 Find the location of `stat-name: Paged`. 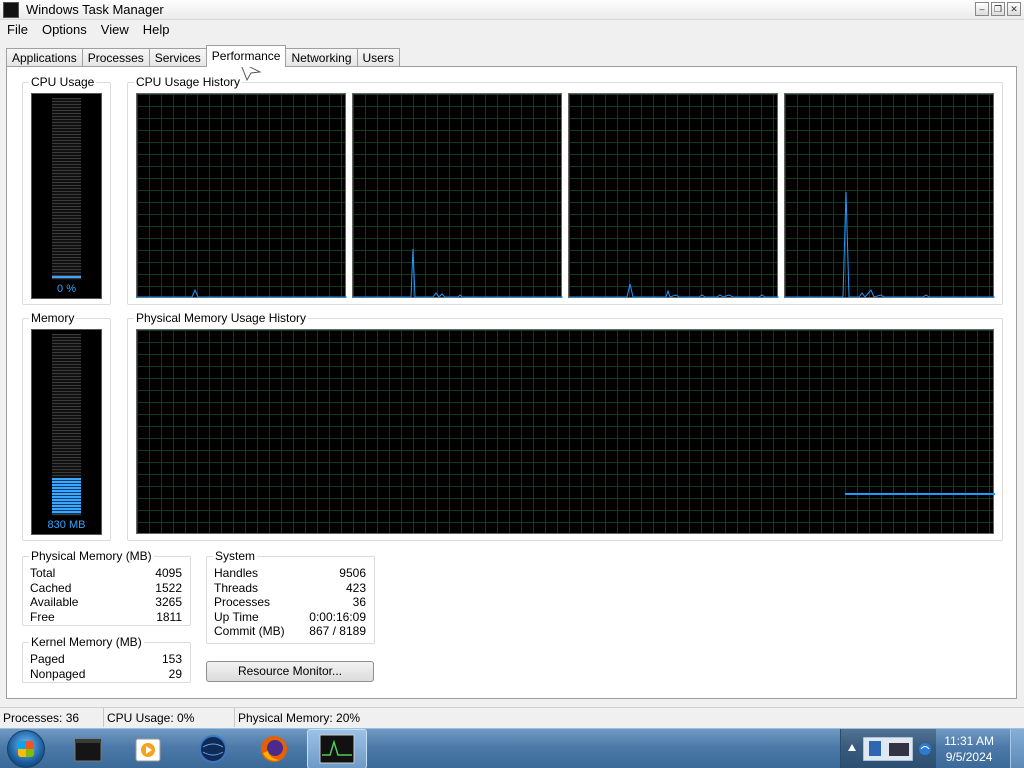

stat-name: Paged is located at coordinates (47, 659).